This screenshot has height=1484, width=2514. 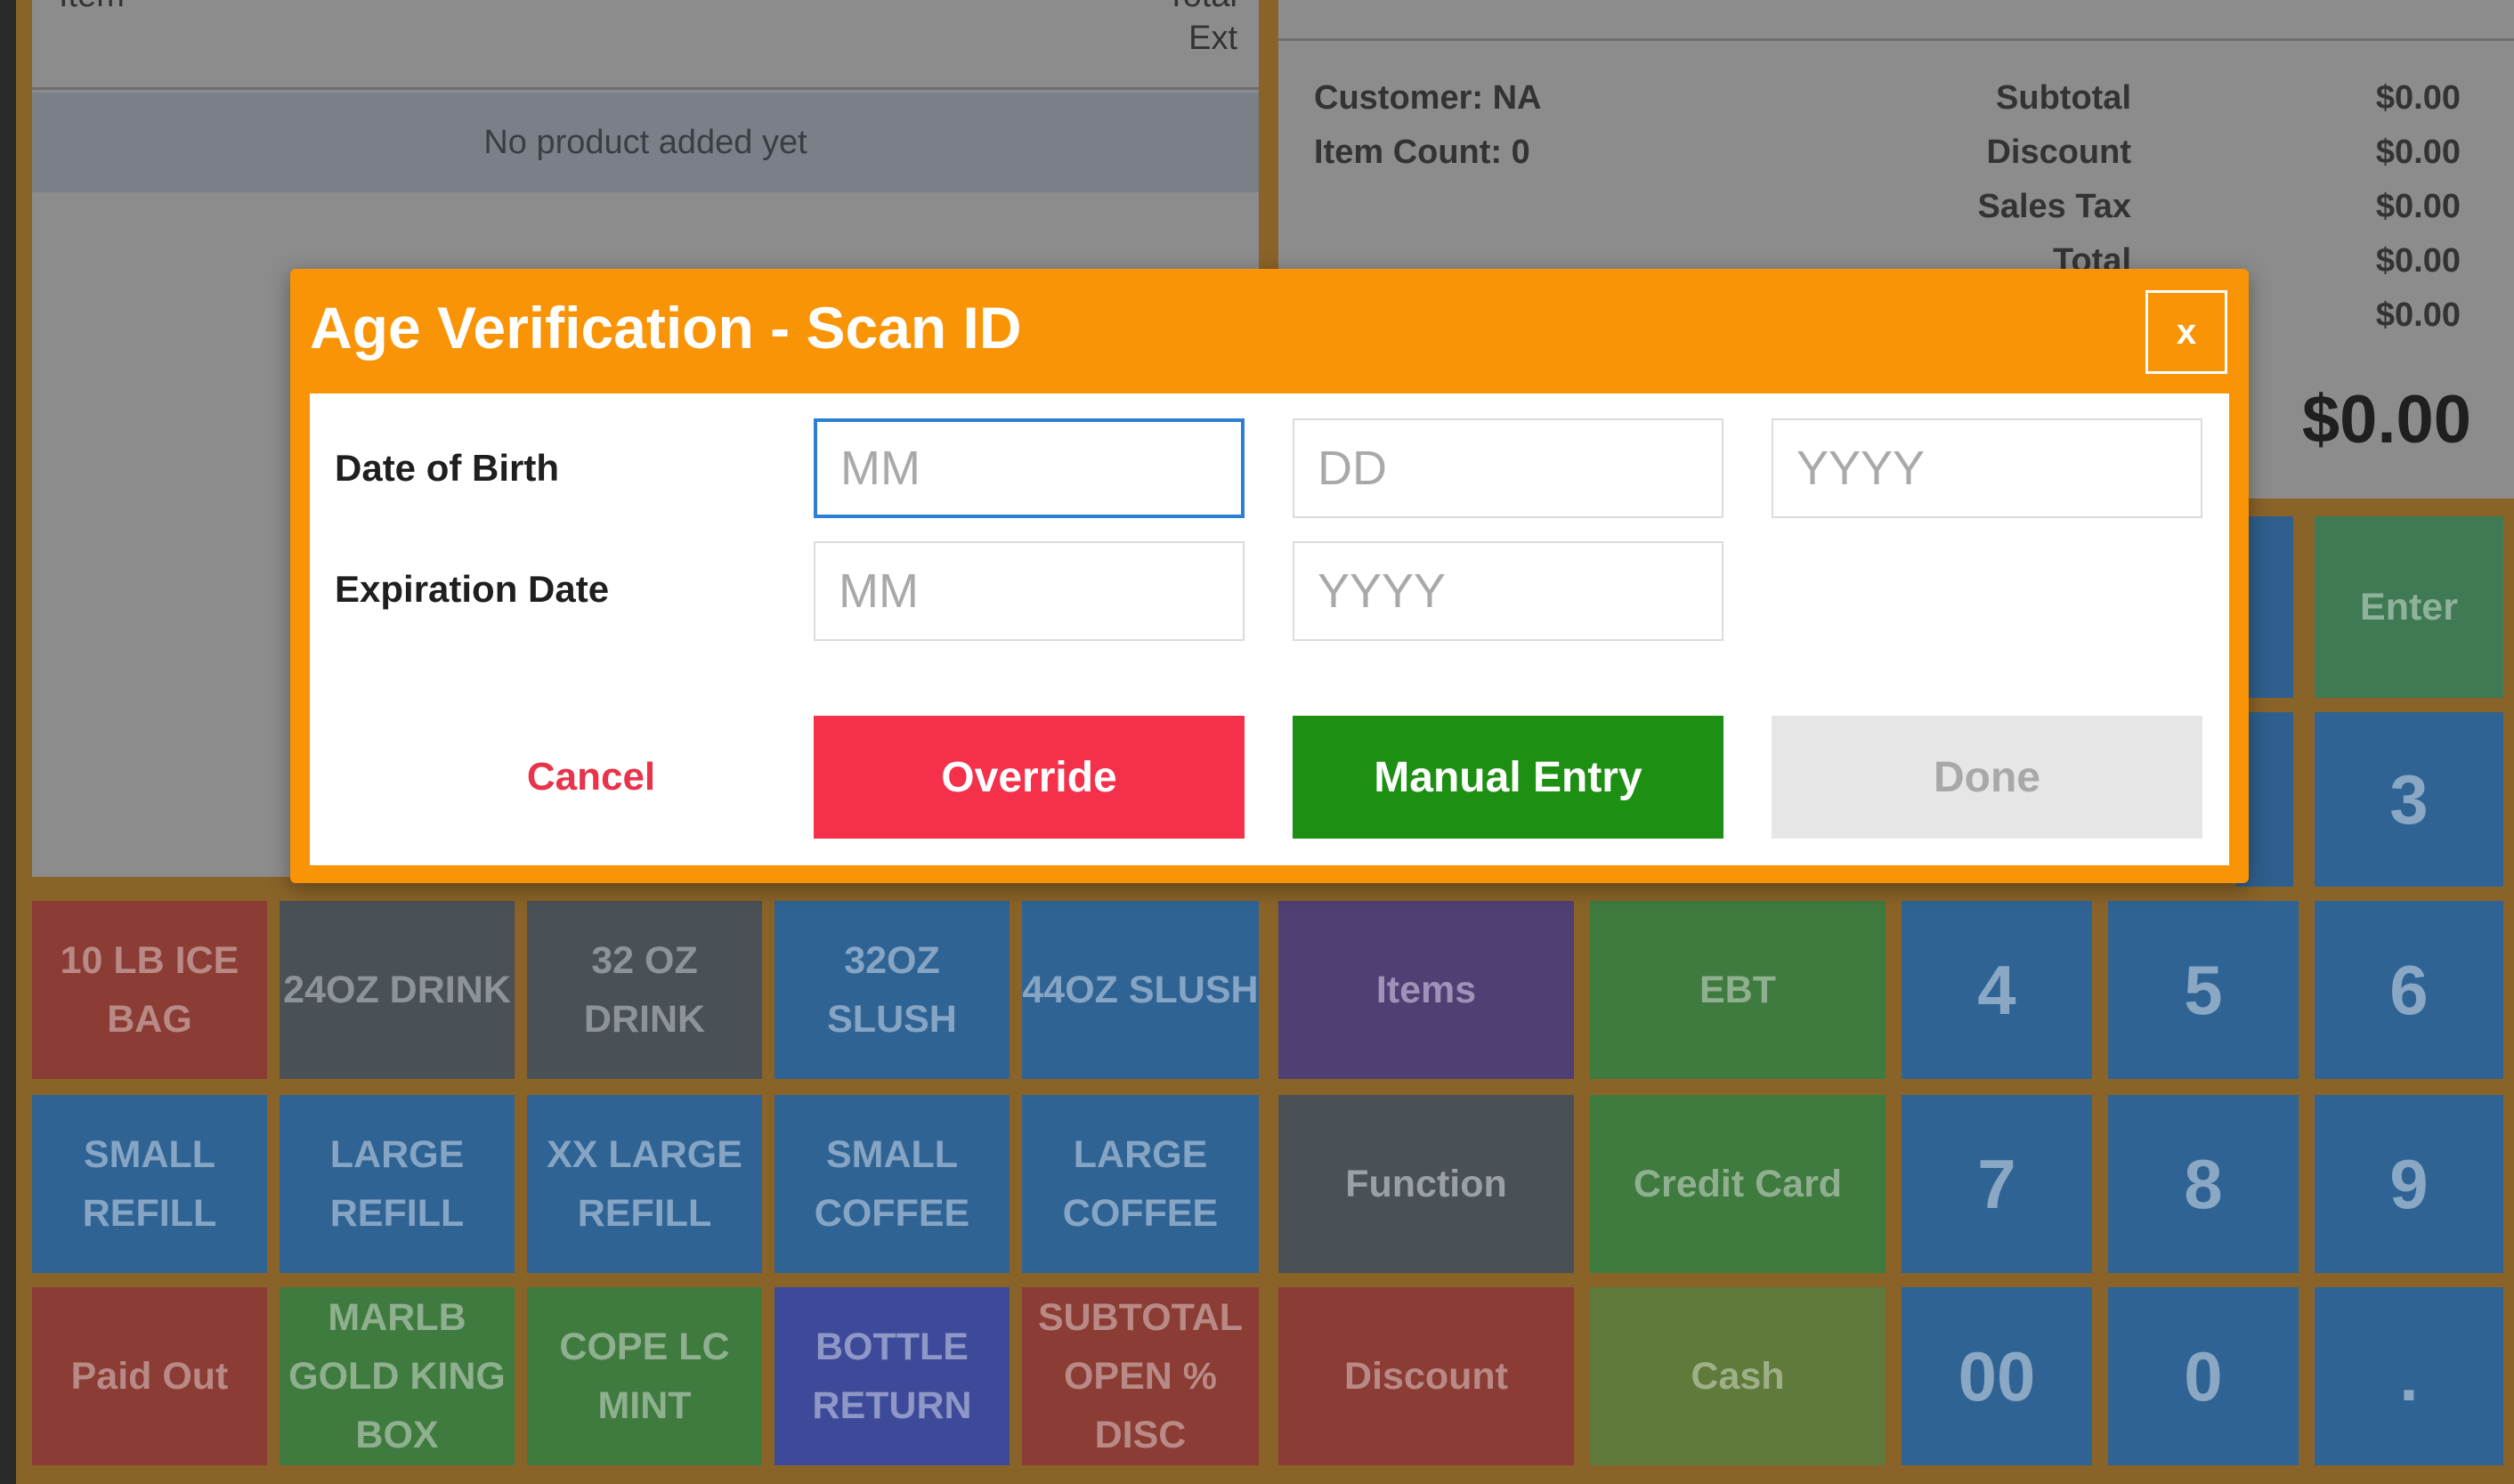 I want to click on dob-label: Date of Birth, so click(x=447, y=468).